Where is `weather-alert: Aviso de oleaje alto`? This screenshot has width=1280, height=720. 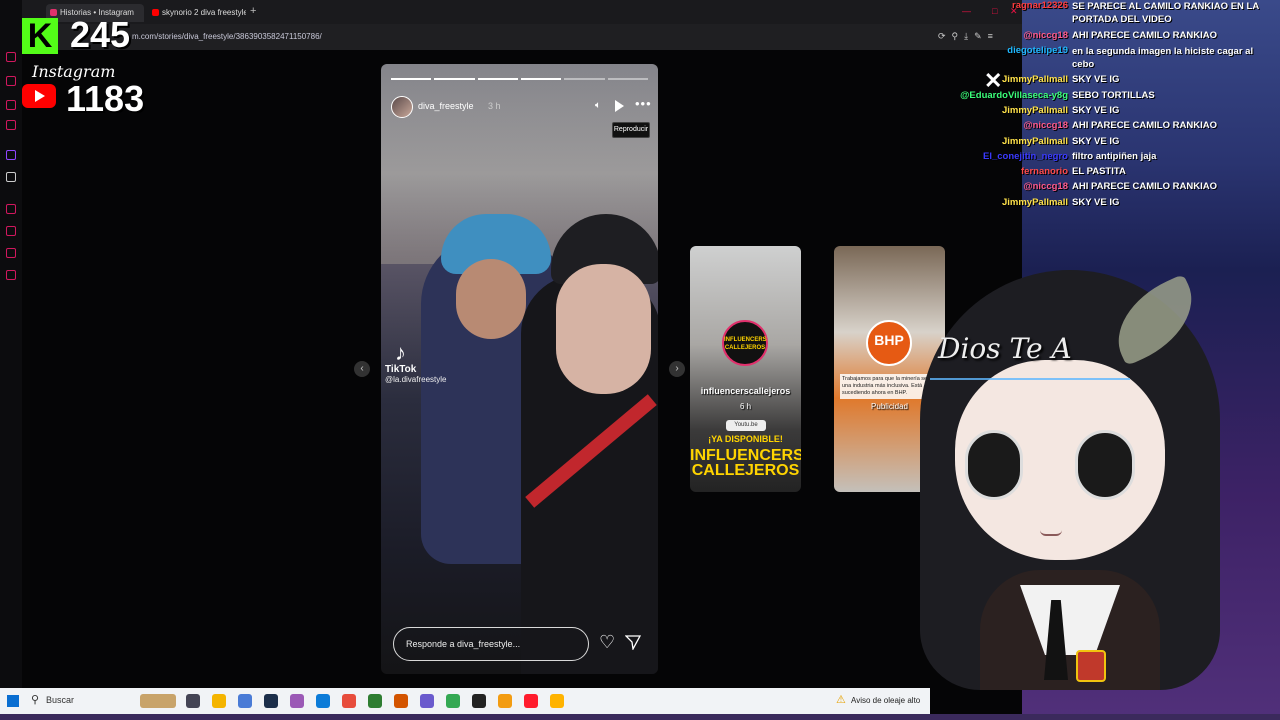 weather-alert: Aviso de oleaje alto is located at coordinates (885, 700).